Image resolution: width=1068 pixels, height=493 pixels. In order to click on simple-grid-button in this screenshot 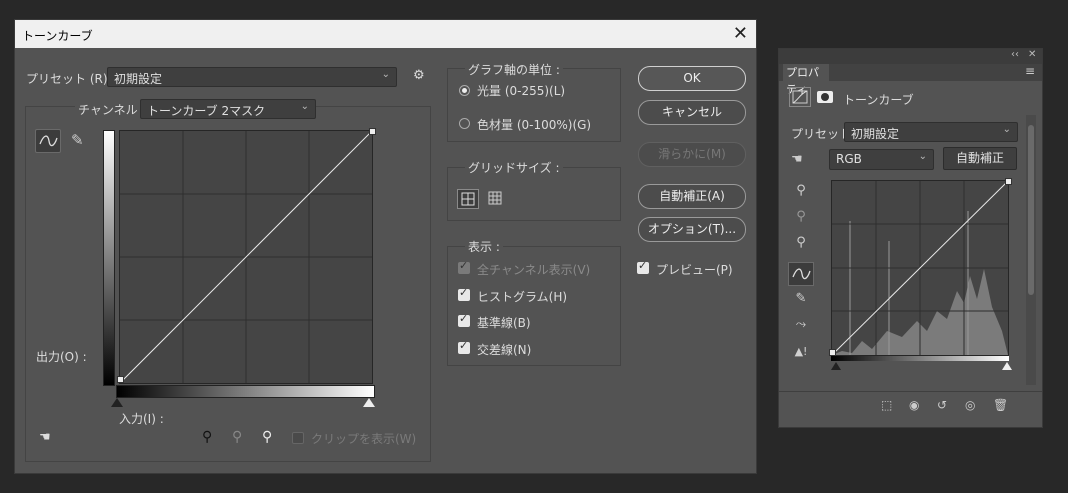, I will do `click(468, 199)`.